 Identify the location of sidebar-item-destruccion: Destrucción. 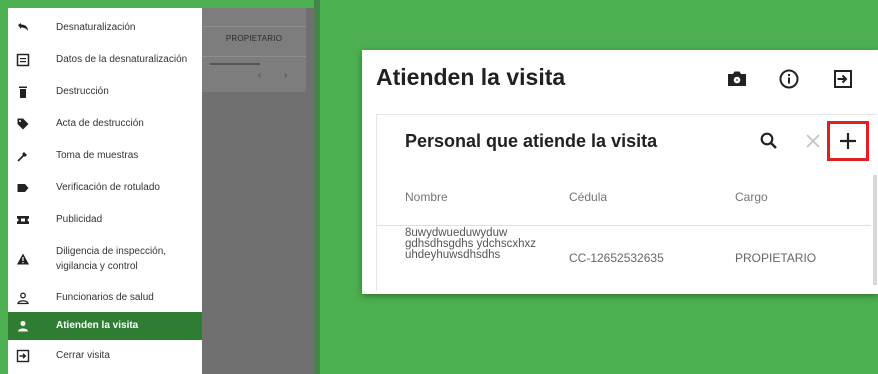
(105, 92).